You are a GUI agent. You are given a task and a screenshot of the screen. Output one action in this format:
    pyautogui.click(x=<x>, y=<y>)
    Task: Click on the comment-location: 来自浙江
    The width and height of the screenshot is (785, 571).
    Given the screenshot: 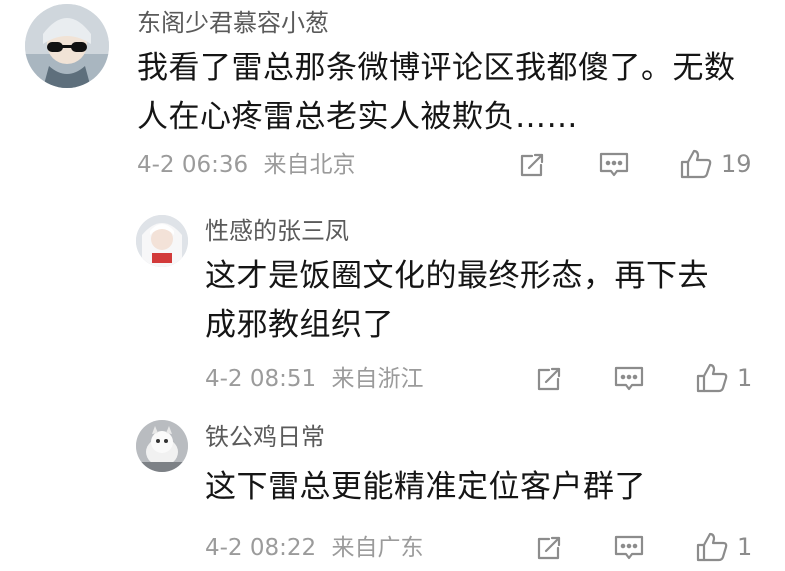 What is the action you would take?
    pyautogui.click(x=377, y=379)
    